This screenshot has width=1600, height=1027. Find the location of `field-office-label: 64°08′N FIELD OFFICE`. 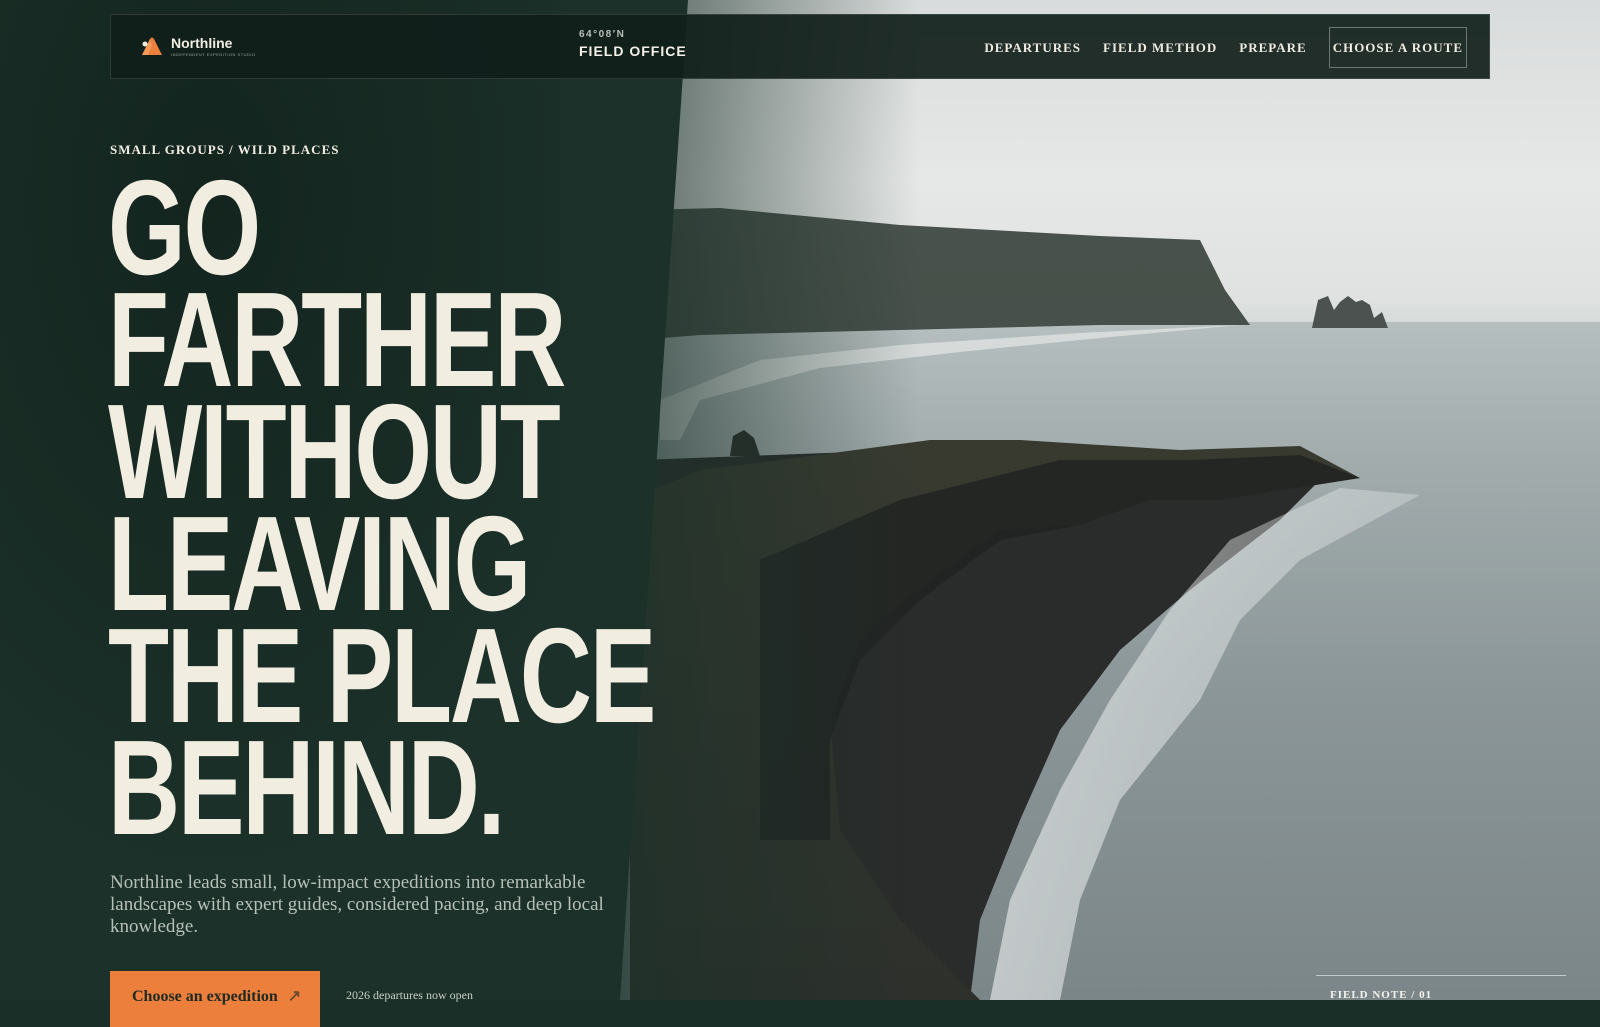

field-office-label: 64°08′N FIELD OFFICE is located at coordinates (633, 44).